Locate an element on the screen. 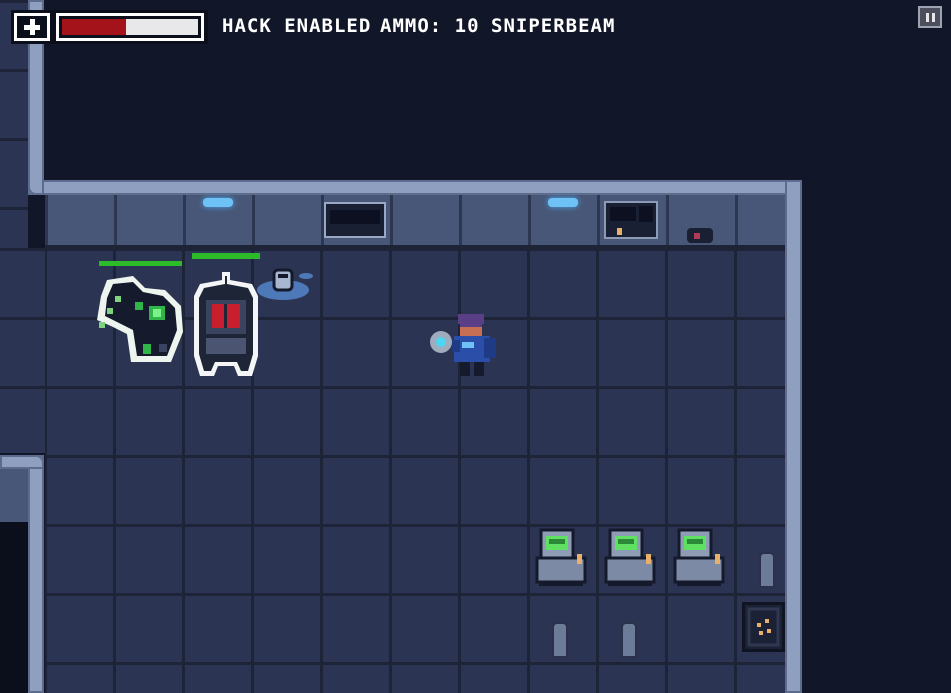 The width and height of the screenshot is (951, 693). doorway-void is located at coordinates (14, 607).